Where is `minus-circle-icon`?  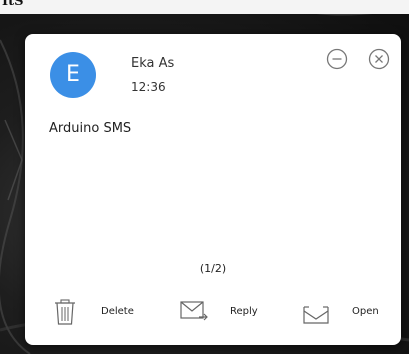
minus-circle-icon is located at coordinates (337, 59).